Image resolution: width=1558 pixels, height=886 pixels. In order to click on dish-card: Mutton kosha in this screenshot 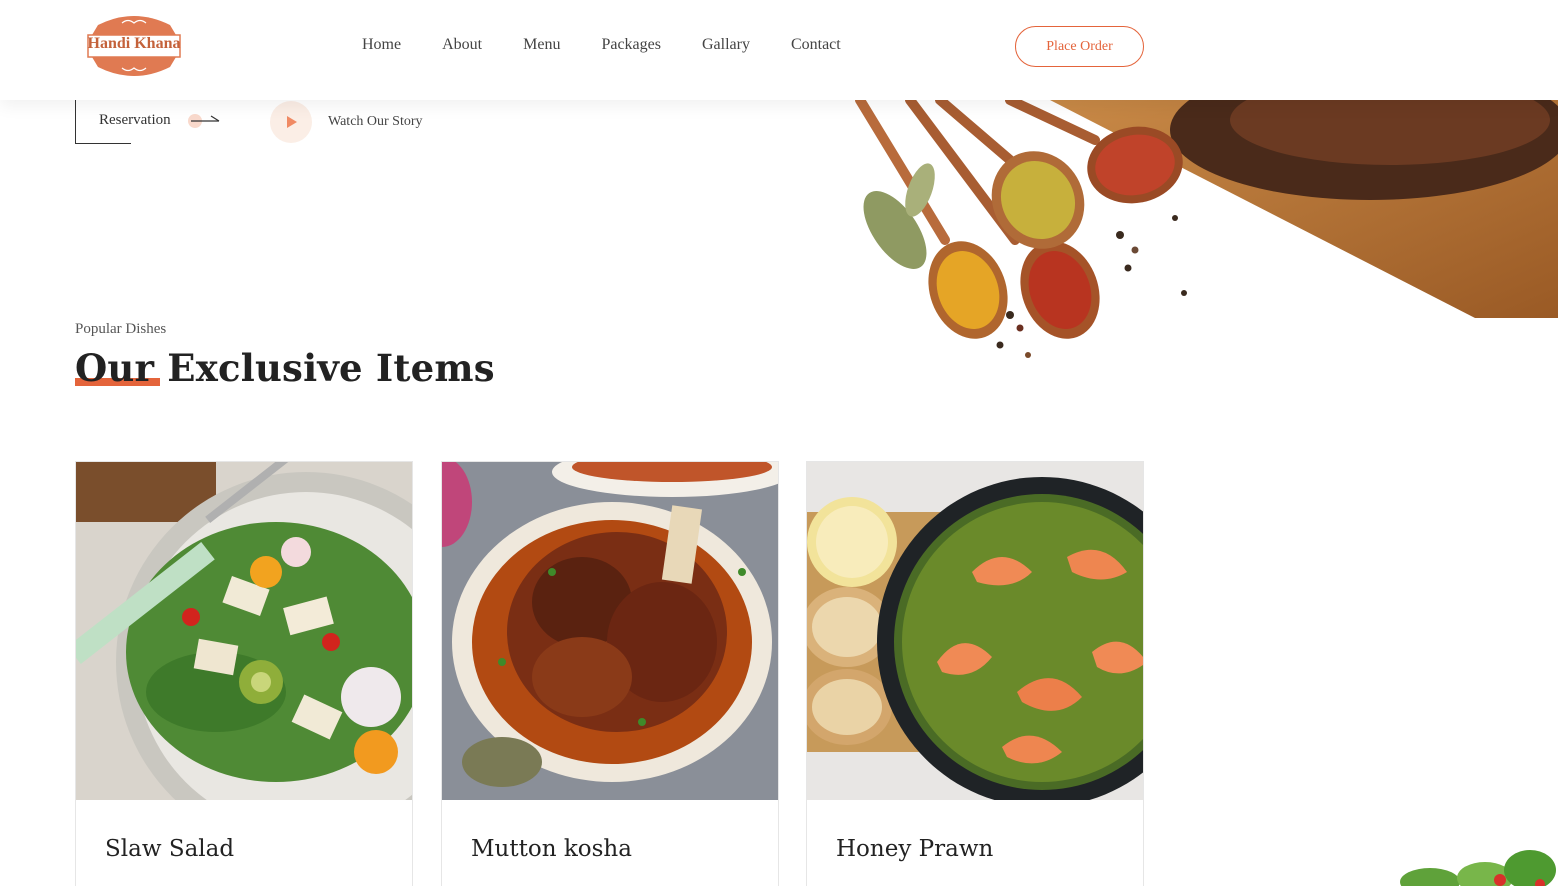, I will do `click(610, 673)`.